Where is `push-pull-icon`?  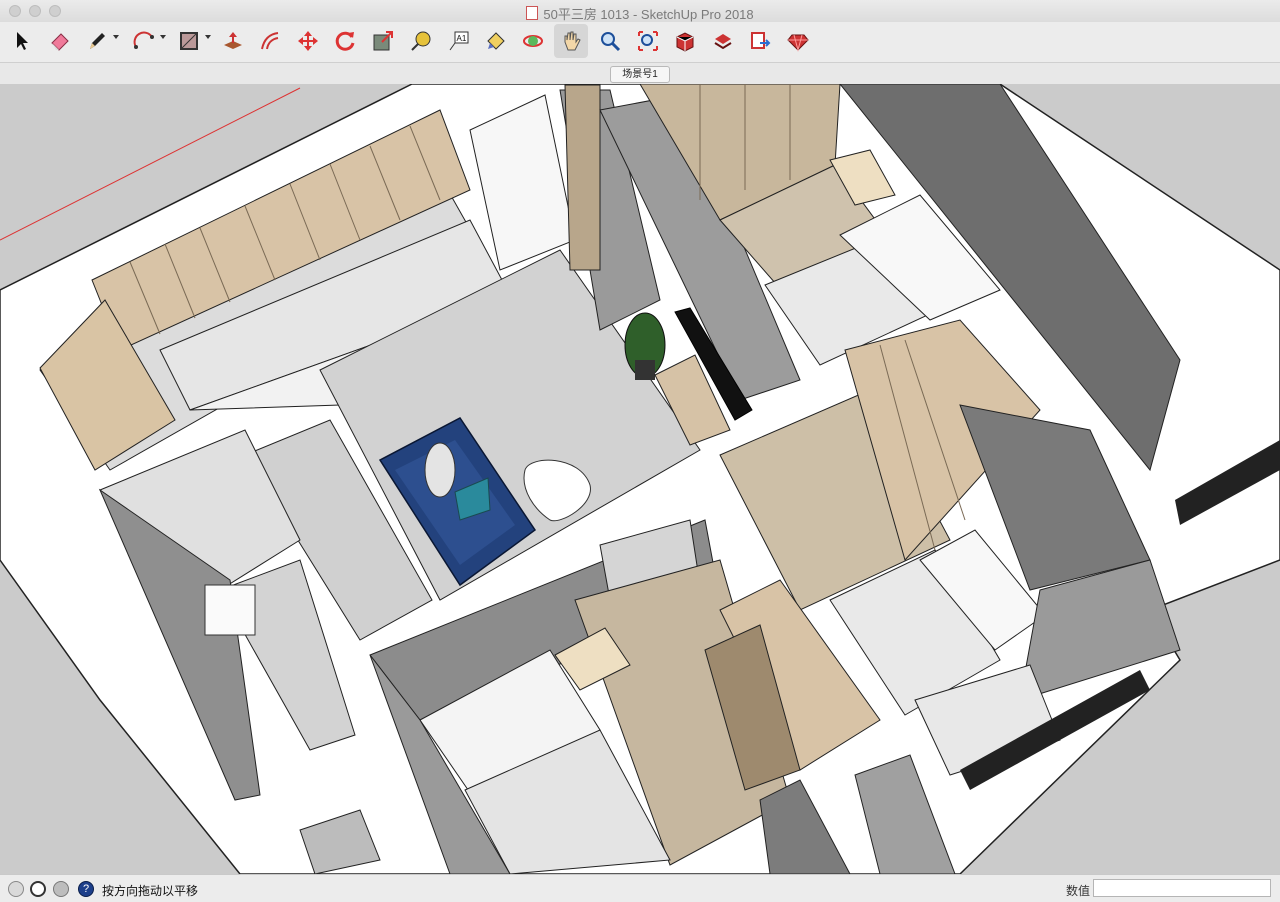 push-pull-icon is located at coordinates (233, 40).